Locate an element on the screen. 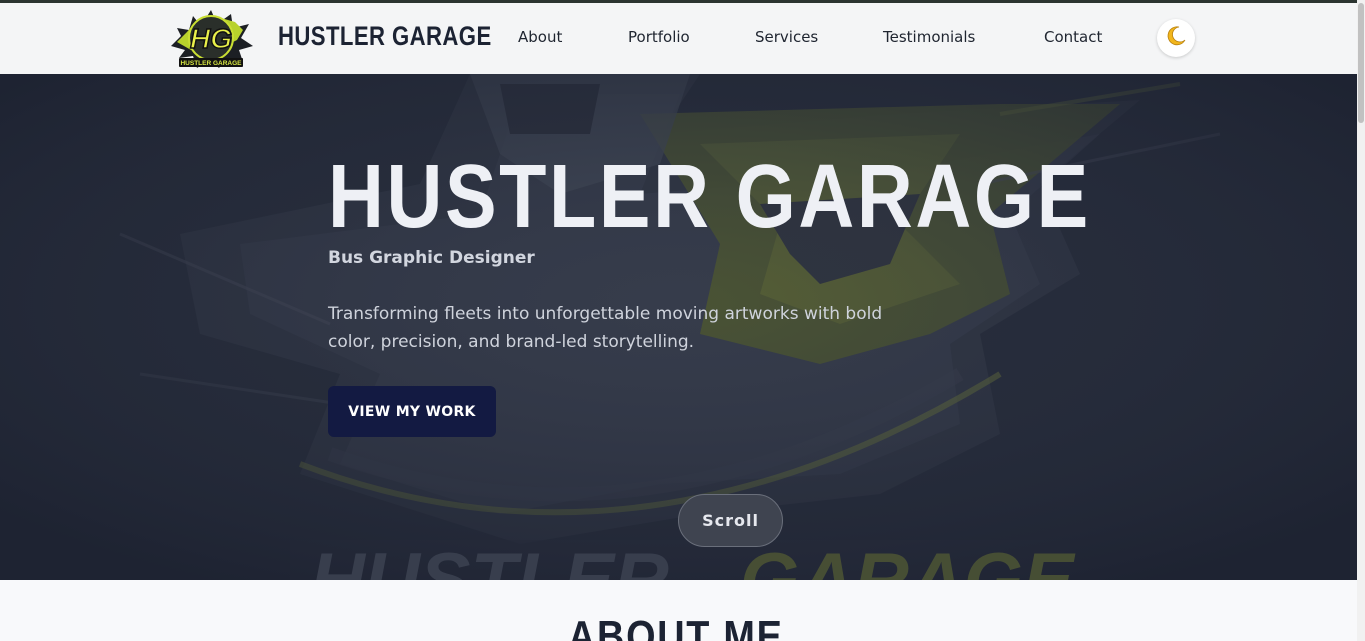  hero-subtitle: Bus Graphic Designer is located at coordinates (431, 258).